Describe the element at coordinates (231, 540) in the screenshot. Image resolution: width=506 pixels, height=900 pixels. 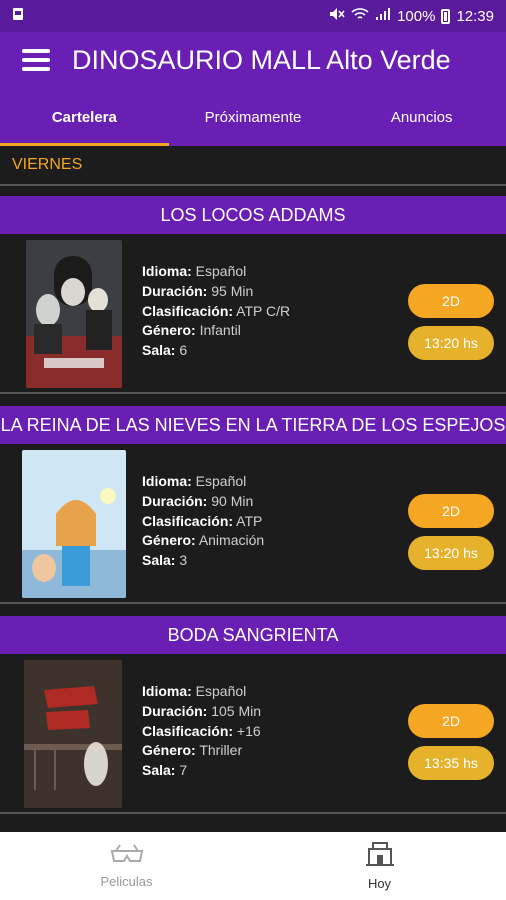
I see `value-genero: Animación` at that location.